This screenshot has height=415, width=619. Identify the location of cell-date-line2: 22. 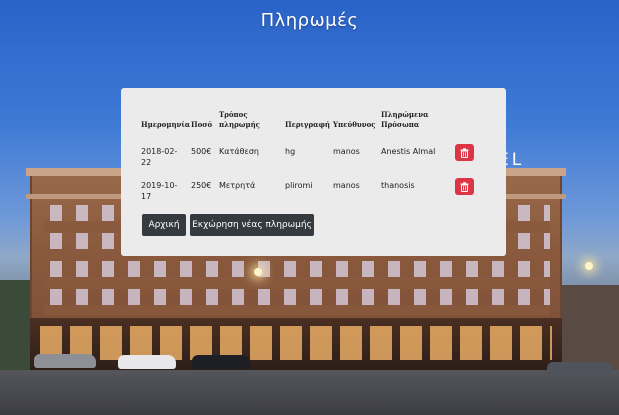
(146, 162).